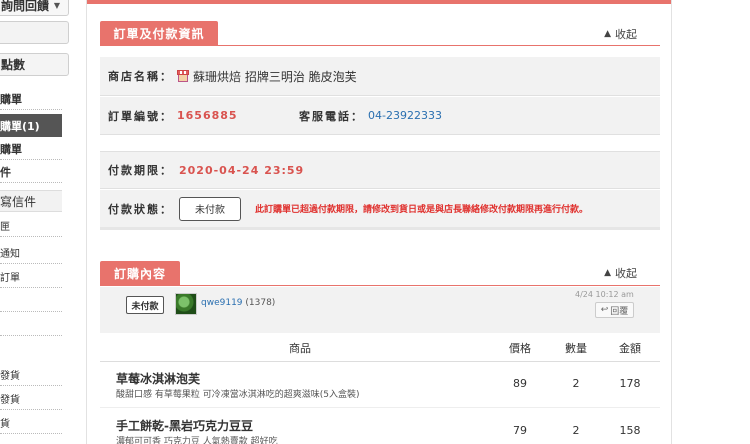  What do you see at coordinates (186, 304) in the screenshot?
I see `avatar` at bounding box center [186, 304].